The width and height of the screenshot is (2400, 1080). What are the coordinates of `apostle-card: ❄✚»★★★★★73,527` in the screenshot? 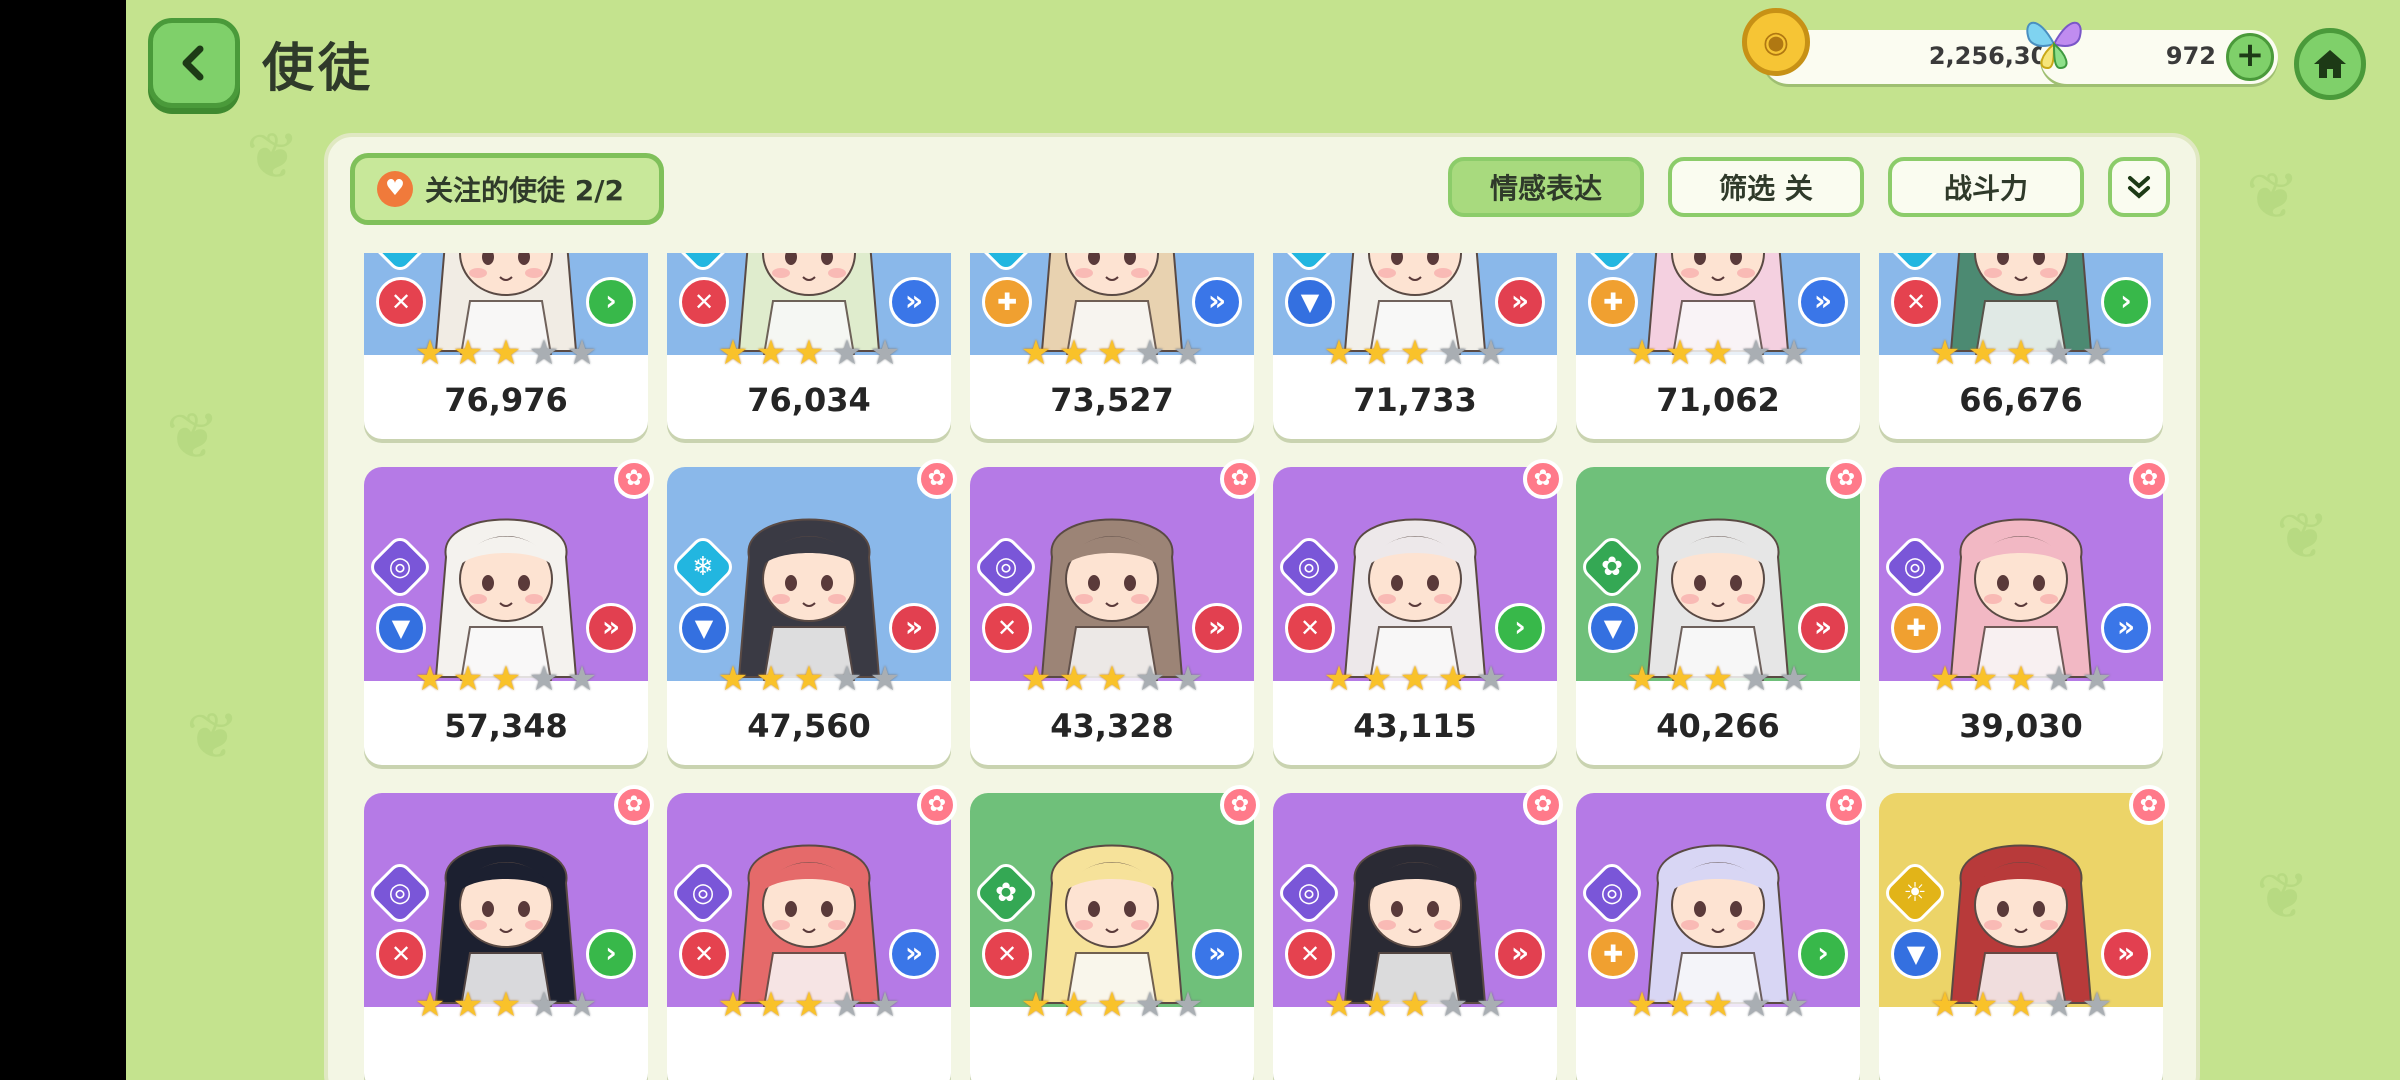 It's located at (1112, 346).